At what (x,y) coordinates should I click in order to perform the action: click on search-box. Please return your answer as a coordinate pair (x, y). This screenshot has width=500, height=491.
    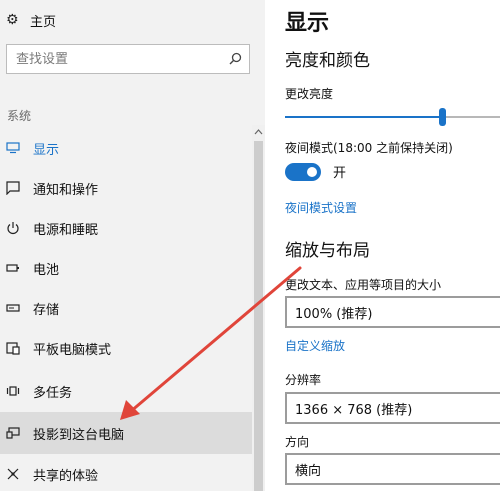
    Looking at the image, I should click on (128, 59).